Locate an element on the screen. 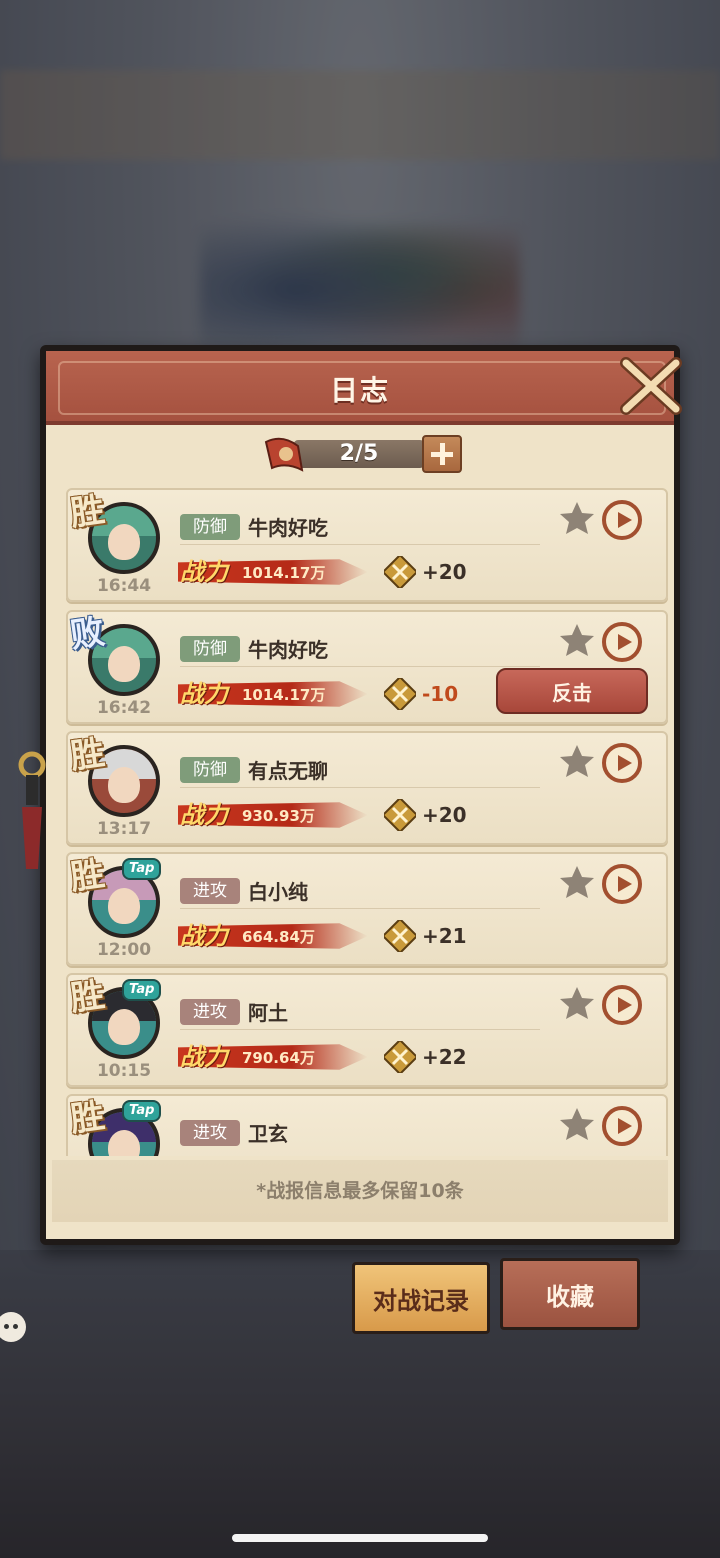 This screenshot has height=1558, width=720. opponent-name: 有点无聊 is located at coordinates (288, 771).